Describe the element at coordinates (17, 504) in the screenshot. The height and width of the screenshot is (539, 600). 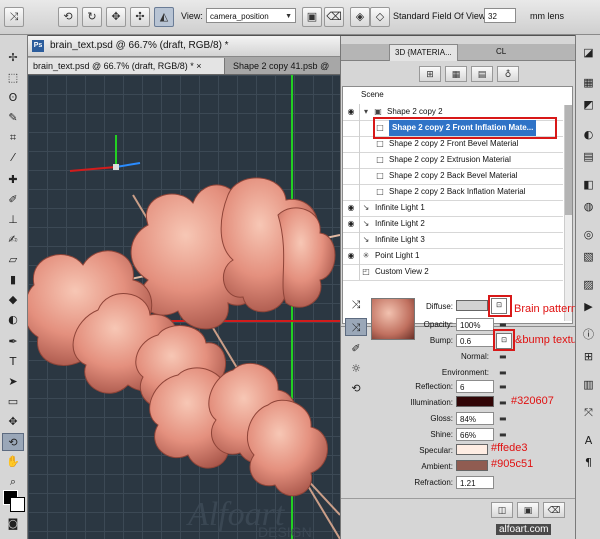
I see `background-color-swatch` at that location.